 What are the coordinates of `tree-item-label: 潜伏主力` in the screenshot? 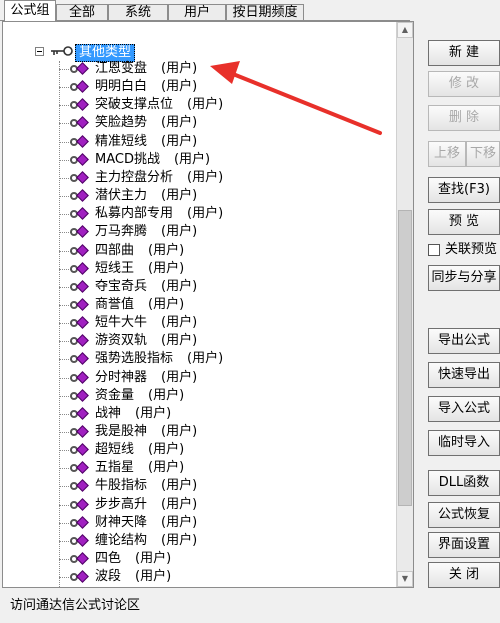 It's located at (121, 196).